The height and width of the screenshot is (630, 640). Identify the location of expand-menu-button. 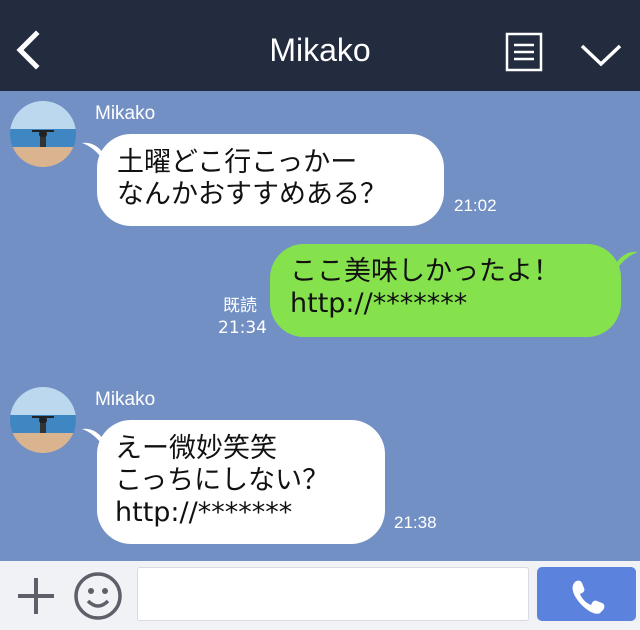
(601, 54).